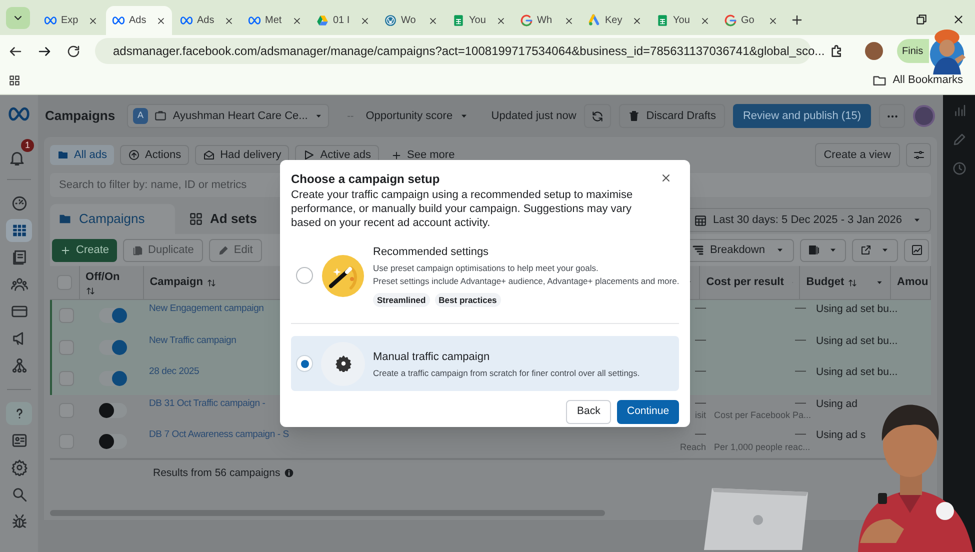 This screenshot has width=975, height=552. Describe the element at coordinates (140, 116) in the screenshot. I see `account-avatar: A` at that location.